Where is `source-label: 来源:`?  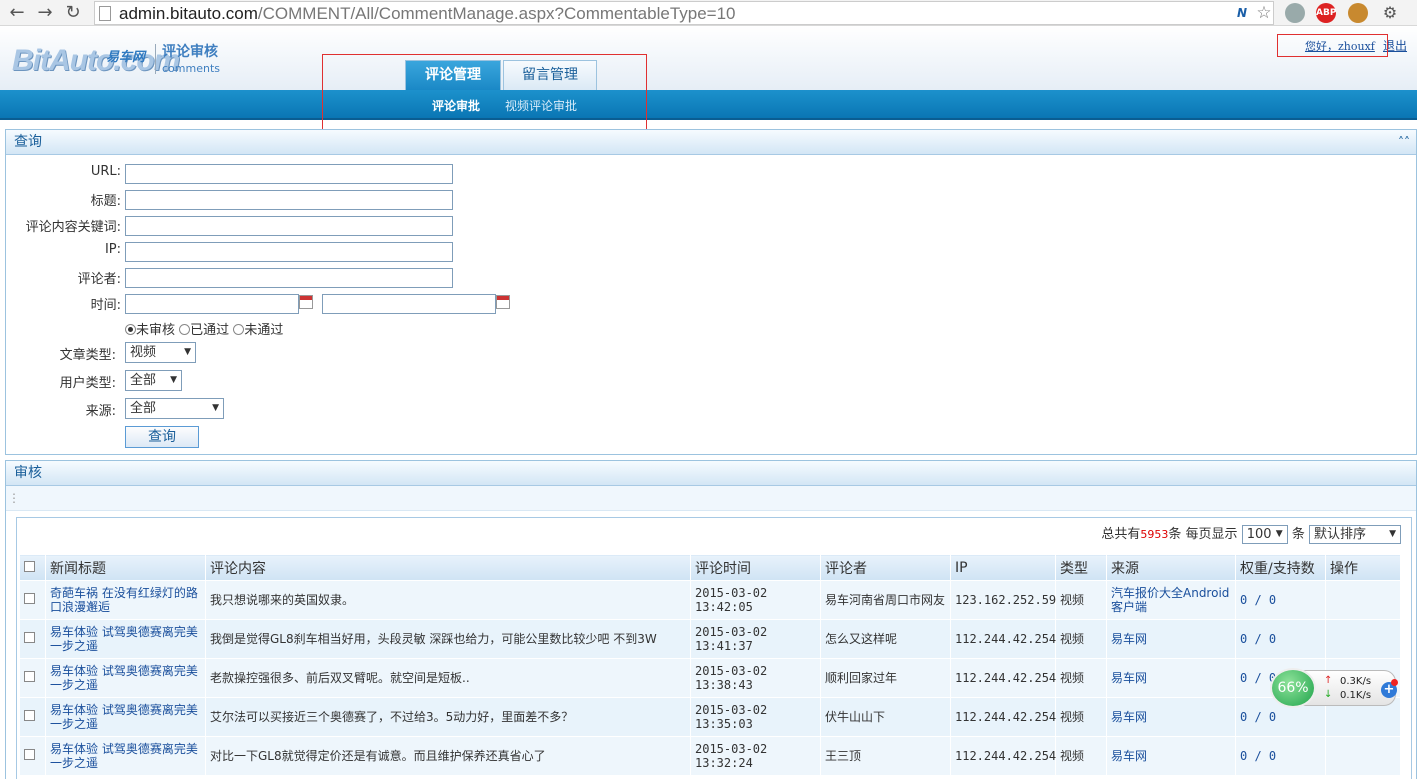 source-label: 来源: is located at coordinates (100, 411).